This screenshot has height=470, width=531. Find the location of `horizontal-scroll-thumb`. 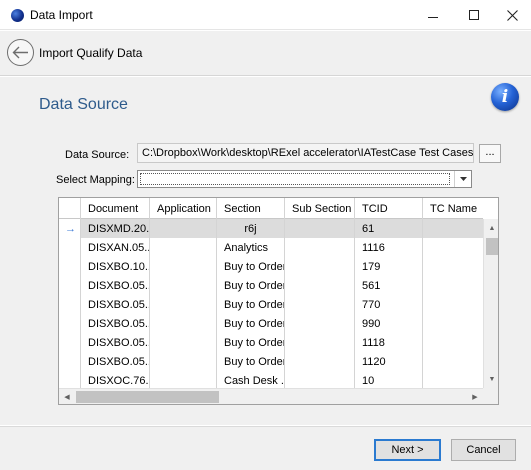

horizontal-scroll-thumb is located at coordinates (147, 397).